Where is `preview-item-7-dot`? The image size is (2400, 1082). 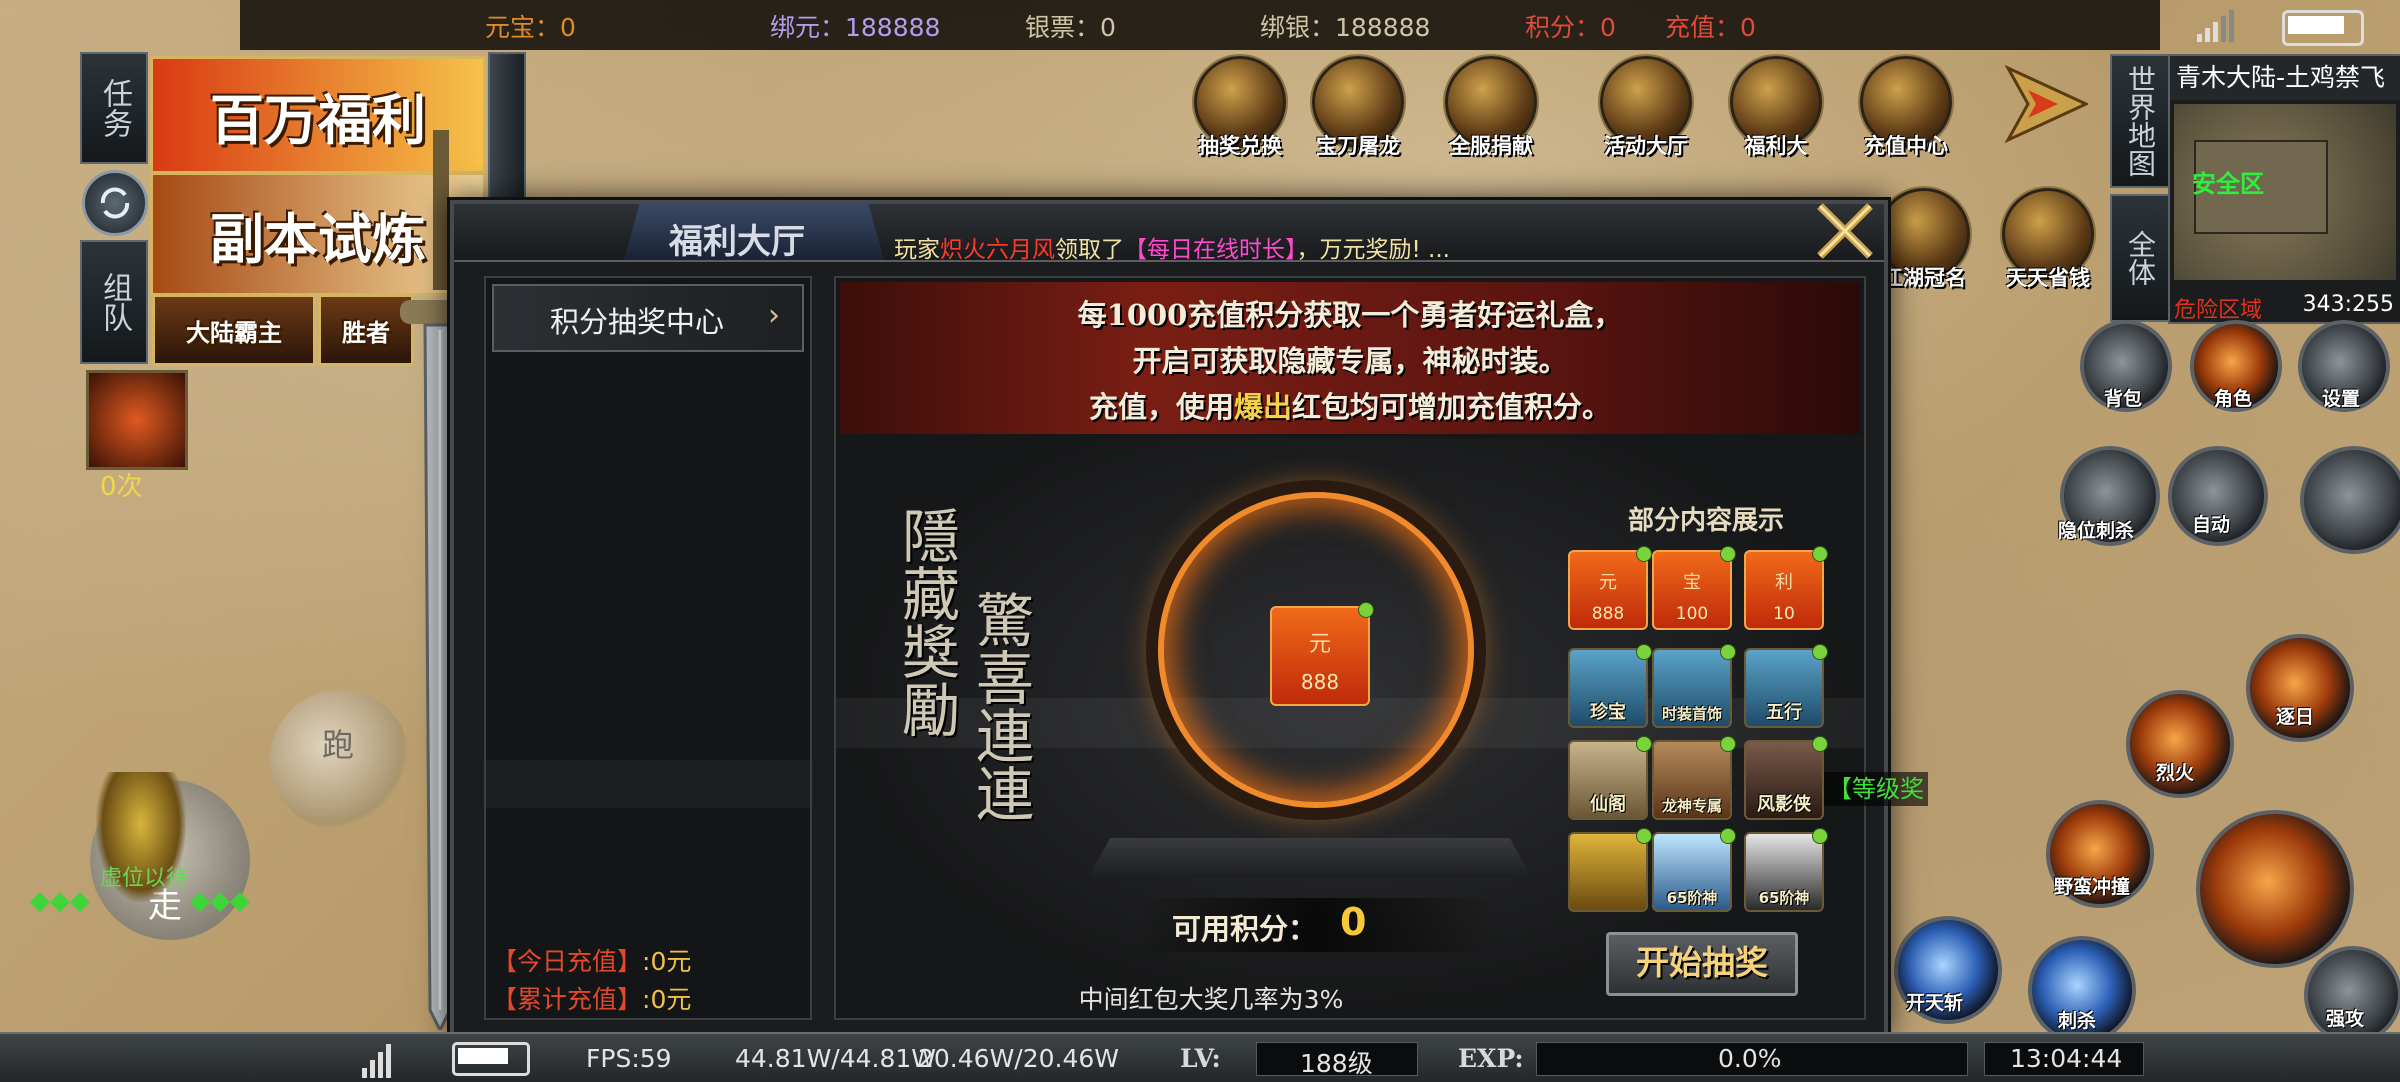
preview-item-7-dot is located at coordinates (1644, 744).